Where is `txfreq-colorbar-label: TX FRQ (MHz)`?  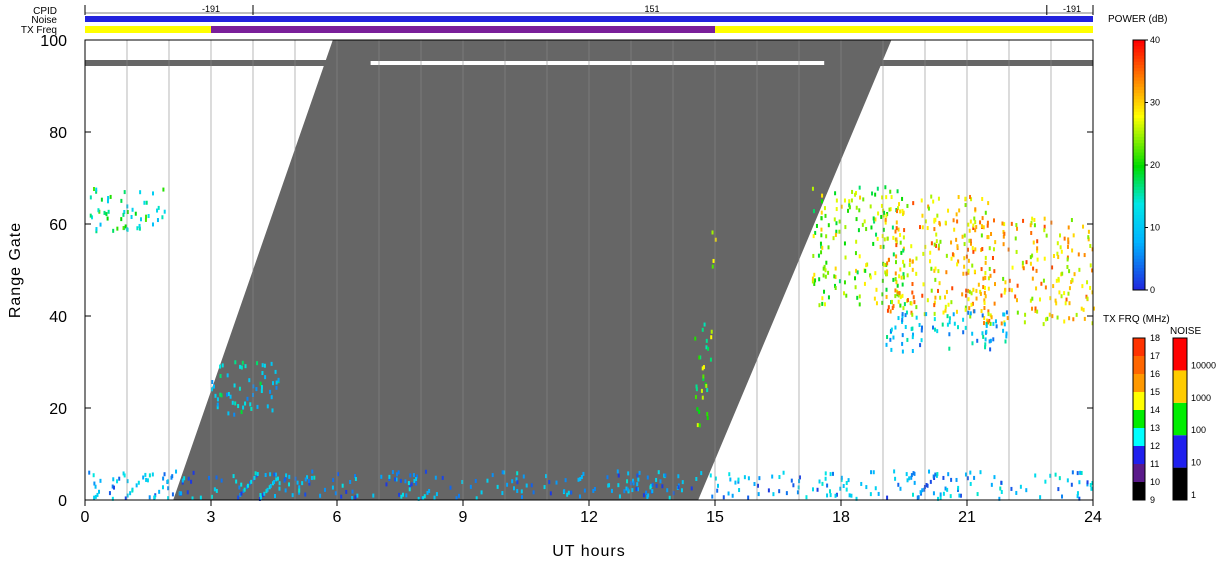 txfreq-colorbar-label: TX FRQ (MHz) is located at coordinates (1136, 319).